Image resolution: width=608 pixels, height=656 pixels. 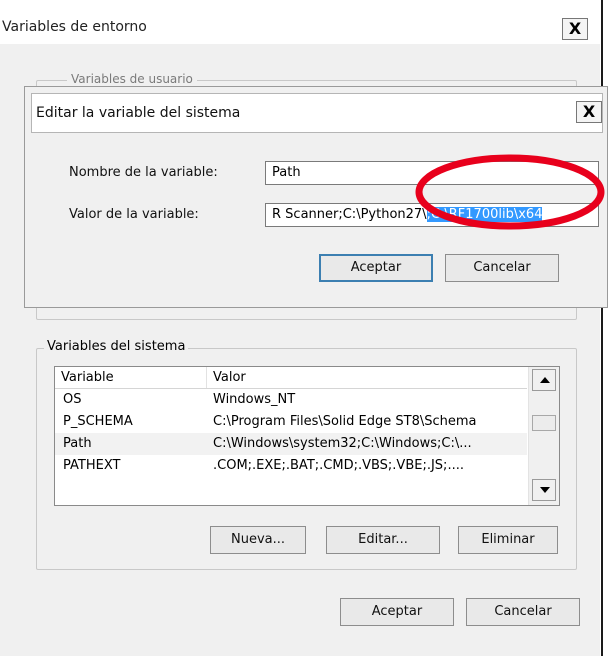 What do you see at coordinates (143, 172) in the screenshot?
I see `variable-name-label: Nombre de la variable:` at bounding box center [143, 172].